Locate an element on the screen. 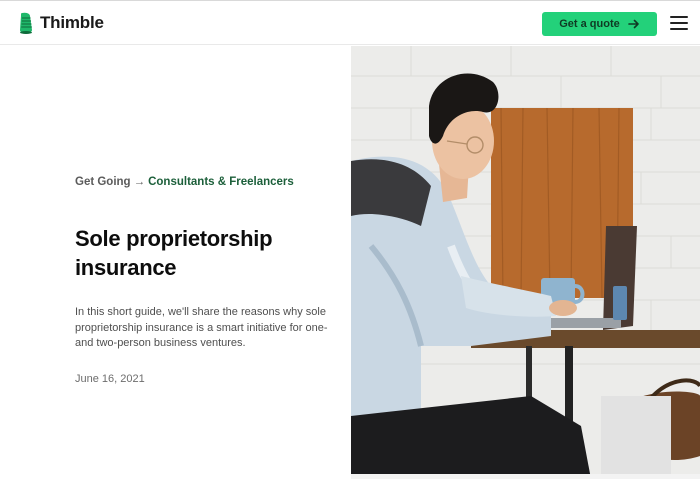 This screenshot has height=479, width=700. get-a-quote-button: Get a quote is located at coordinates (599, 24).